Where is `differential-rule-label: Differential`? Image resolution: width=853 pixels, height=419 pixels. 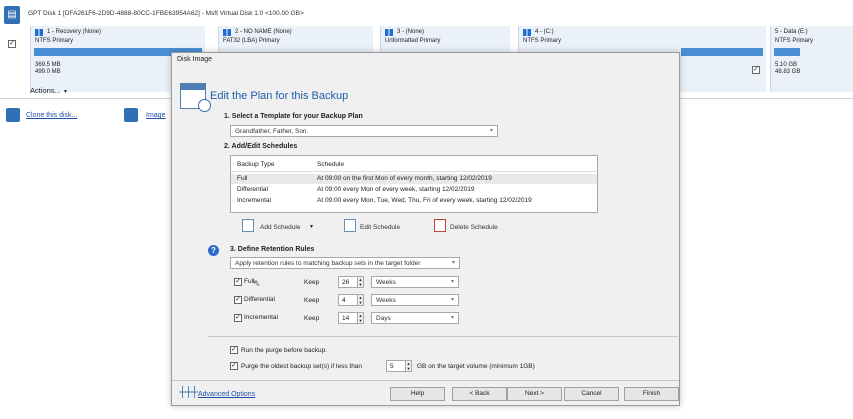 differential-rule-label: Differential is located at coordinates (259, 299).